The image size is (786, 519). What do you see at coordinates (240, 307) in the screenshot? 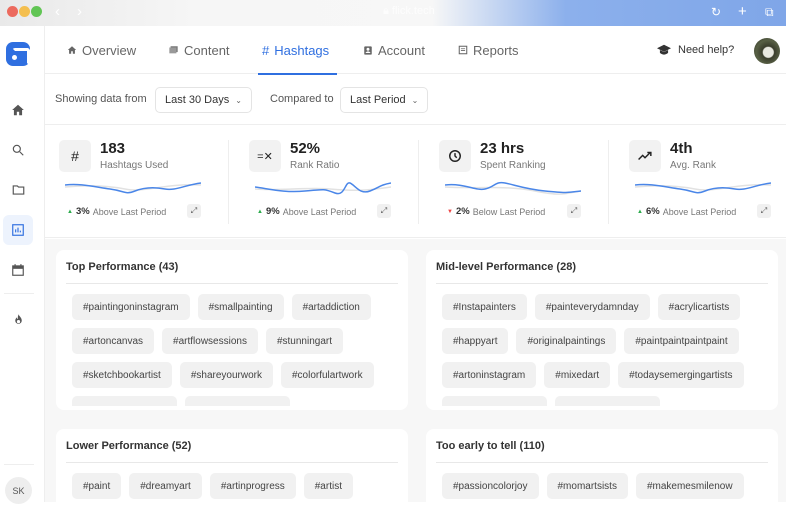
I see `hashtag-chip: #smallpainting` at bounding box center [240, 307].